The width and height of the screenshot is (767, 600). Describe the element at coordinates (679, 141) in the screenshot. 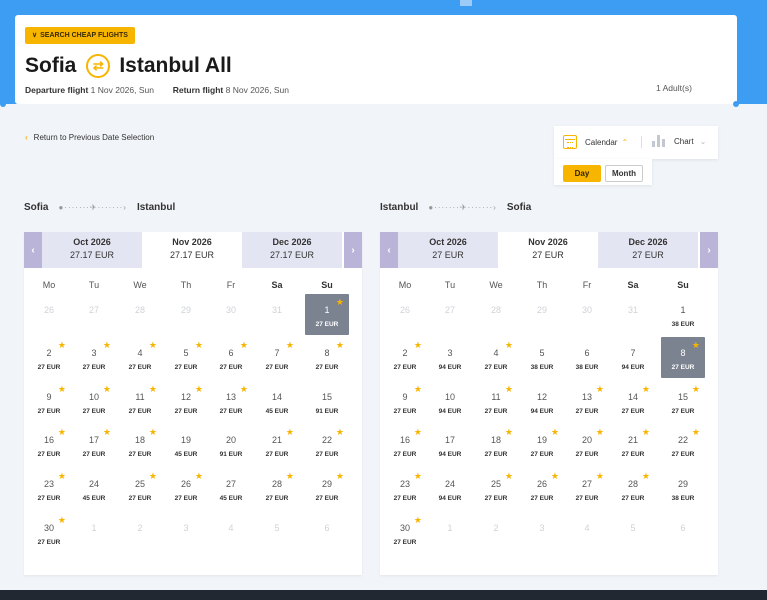

I see `chart-view-toggle: Chart ⌄` at that location.